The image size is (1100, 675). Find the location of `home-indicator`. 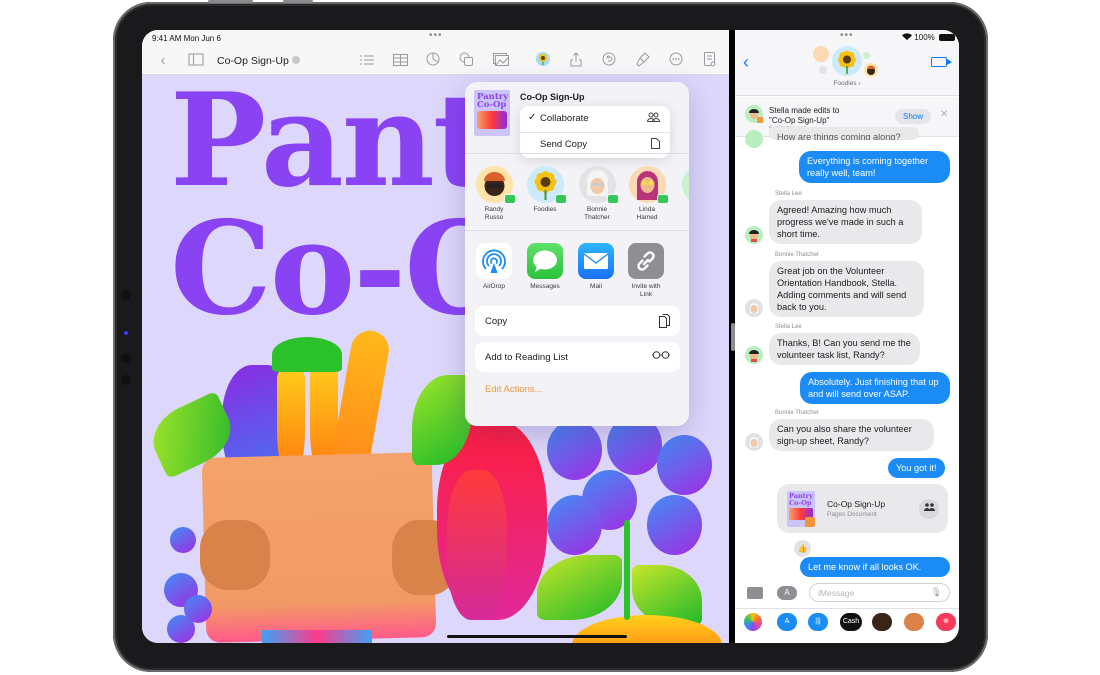

home-indicator is located at coordinates (537, 636).